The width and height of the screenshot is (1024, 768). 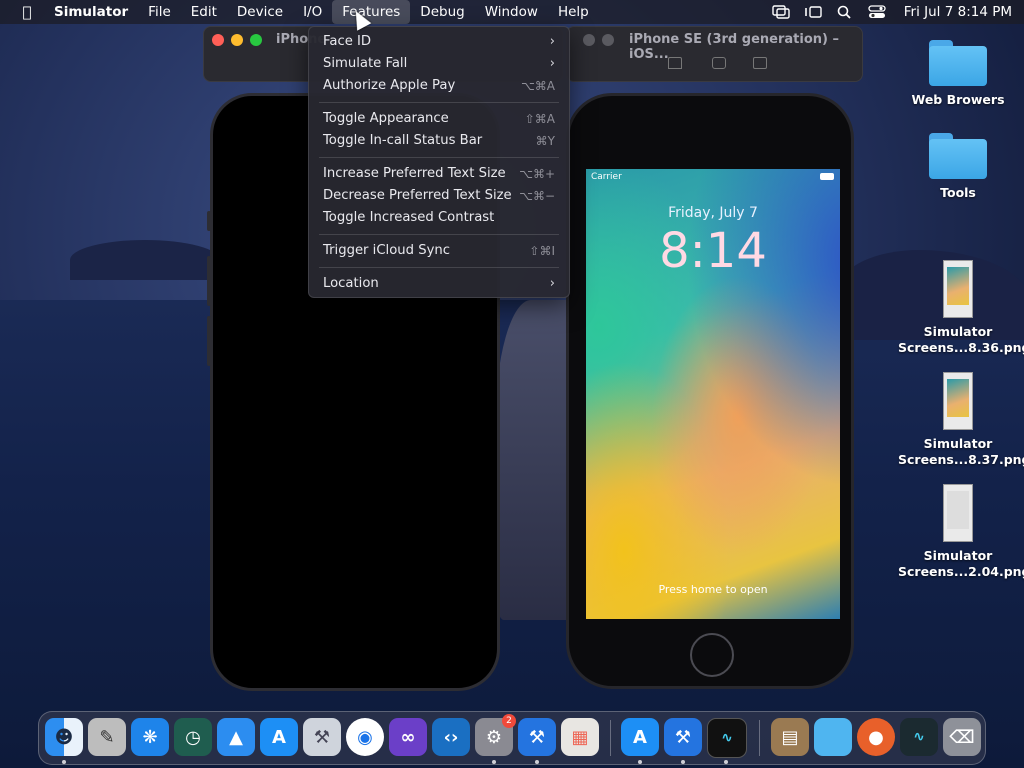 What do you see at coordinates (962, 737) in the screenshot?
I see `trash-icon: ⌫` at bounding box center [962, 737].